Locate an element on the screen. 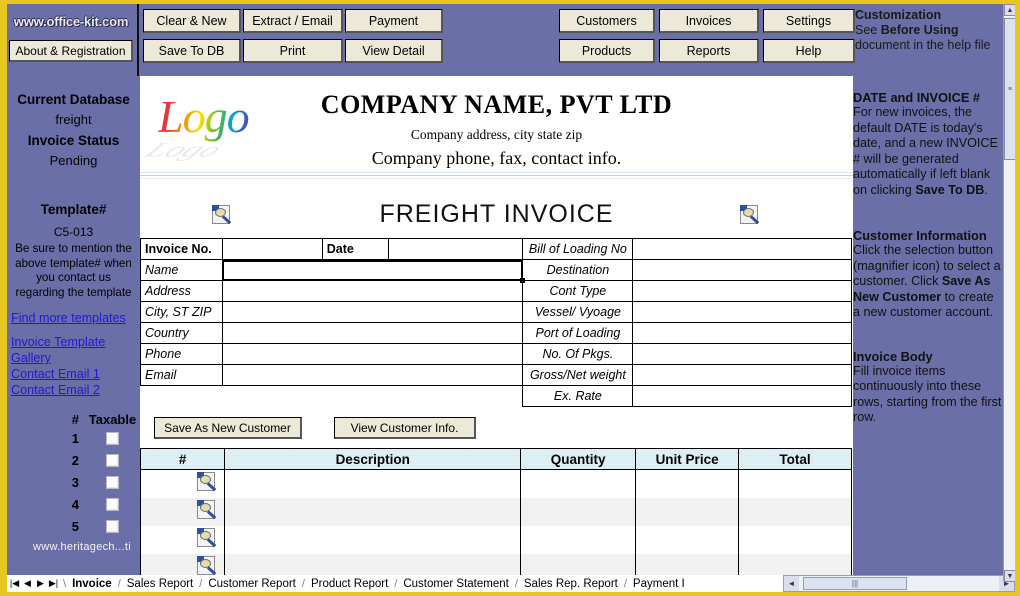 This screenshot has width=1020, height=596. taxable-row-num: 4 is located at coordinates (75, 504).